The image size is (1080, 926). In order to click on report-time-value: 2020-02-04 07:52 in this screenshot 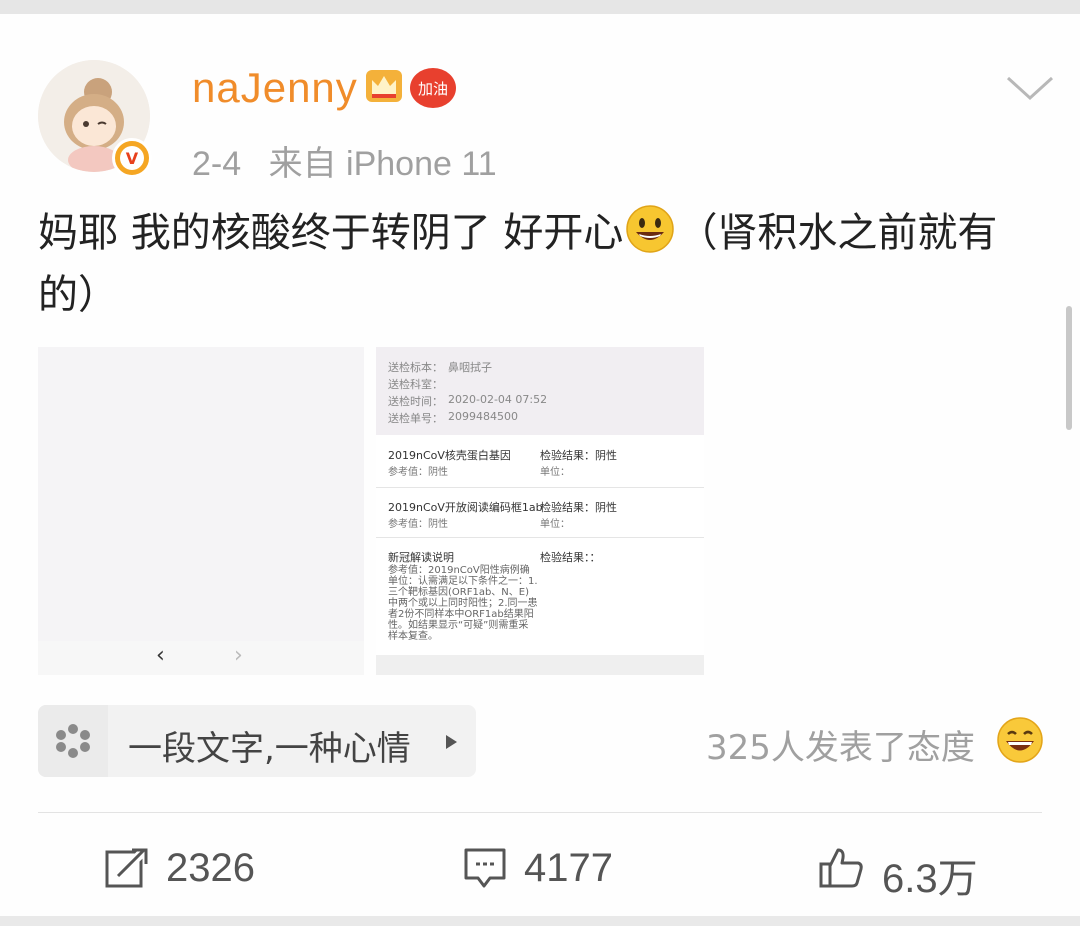, I will do `click(498, 399)`.